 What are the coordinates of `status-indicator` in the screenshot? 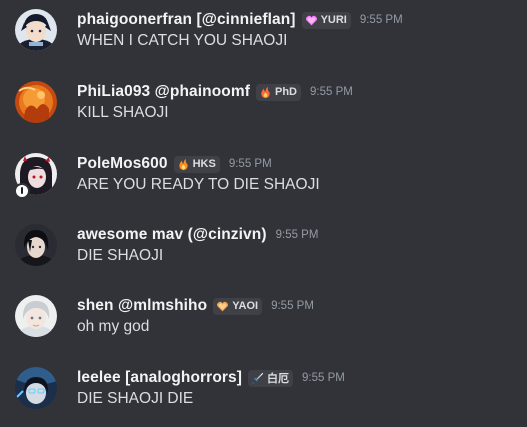 It's located at (22, 191).